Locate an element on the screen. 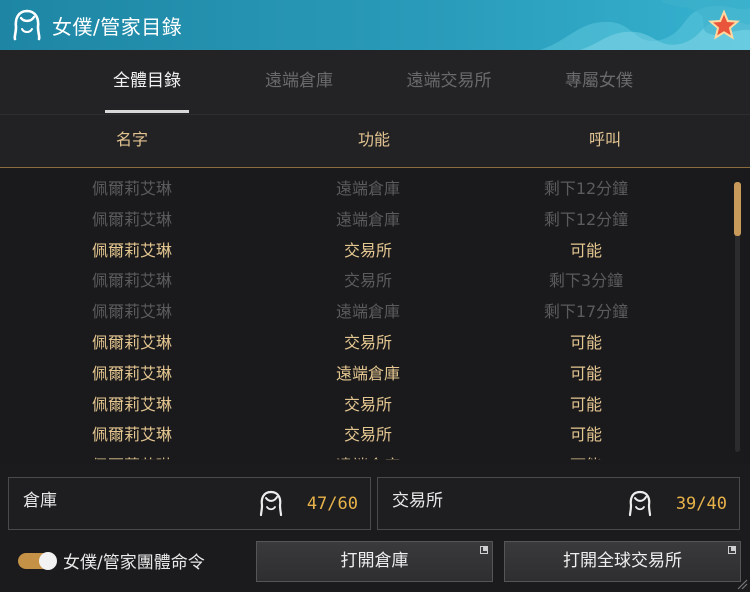 This screenshot has width=750, height=592. table-row: 佩爾莉艾琳 遠端倉庫 剩下17分鐘 is located at coordinates (361, 311).